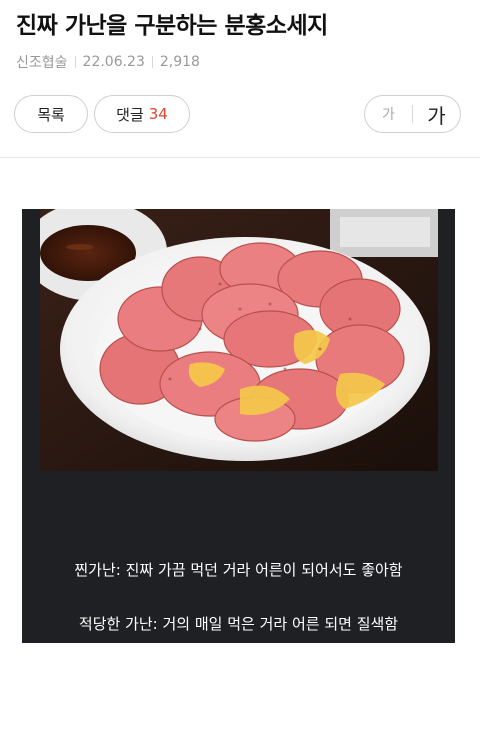  What do you see at coordinates (113, 62) in the screenshot?
I see `post-date: 22.06.23` at bounding box center [113, 62].